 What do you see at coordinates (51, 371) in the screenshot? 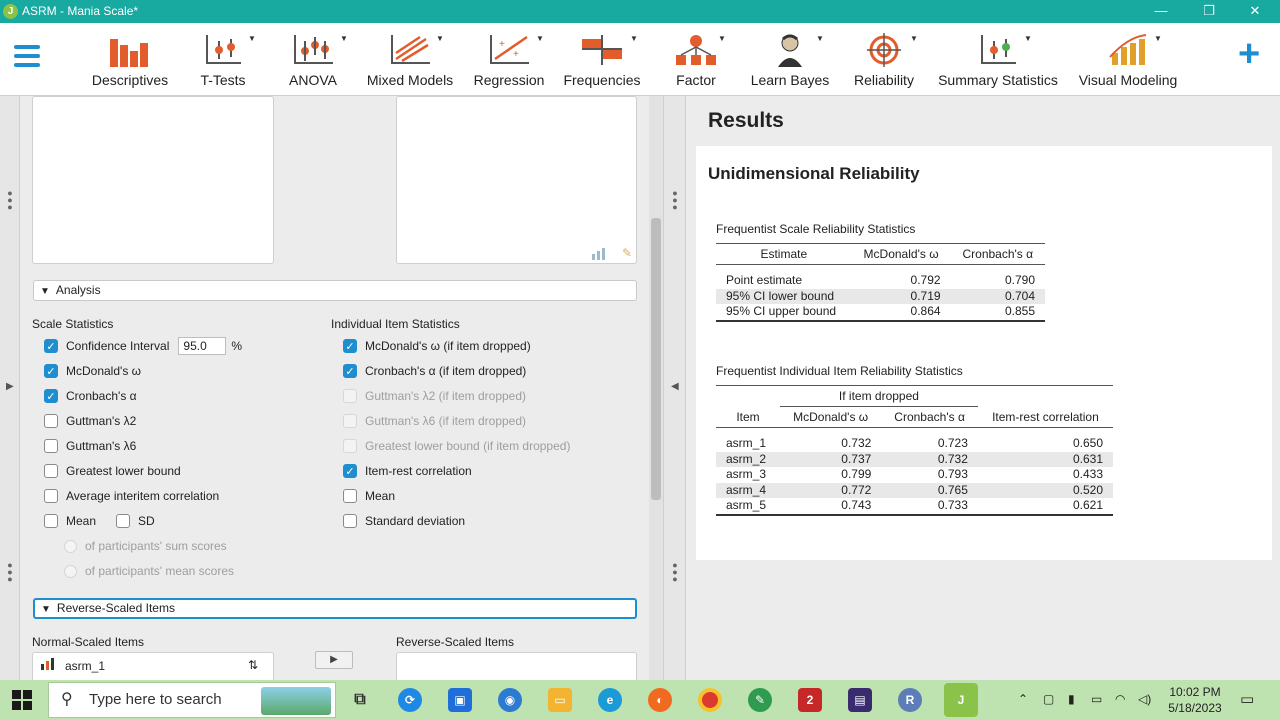
I see `mcdonald-omega-checkbox: ✓` at bounding box center [51, 371].